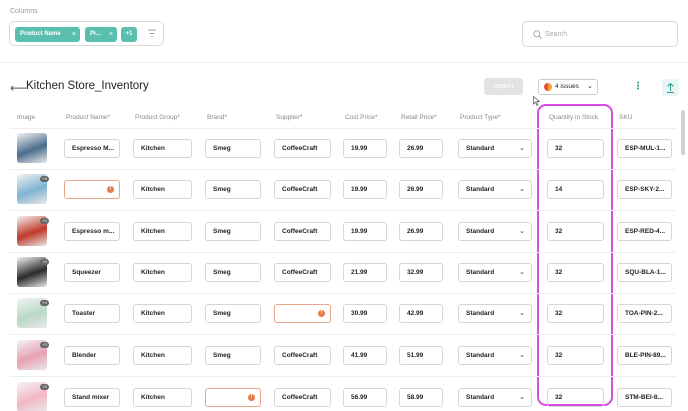 Image resolution: width=688 pixels, height=411 pixels. Describe the element at coordinates (92, 313) in the screenshot. I see `product-name-field: Toaster` at that location.